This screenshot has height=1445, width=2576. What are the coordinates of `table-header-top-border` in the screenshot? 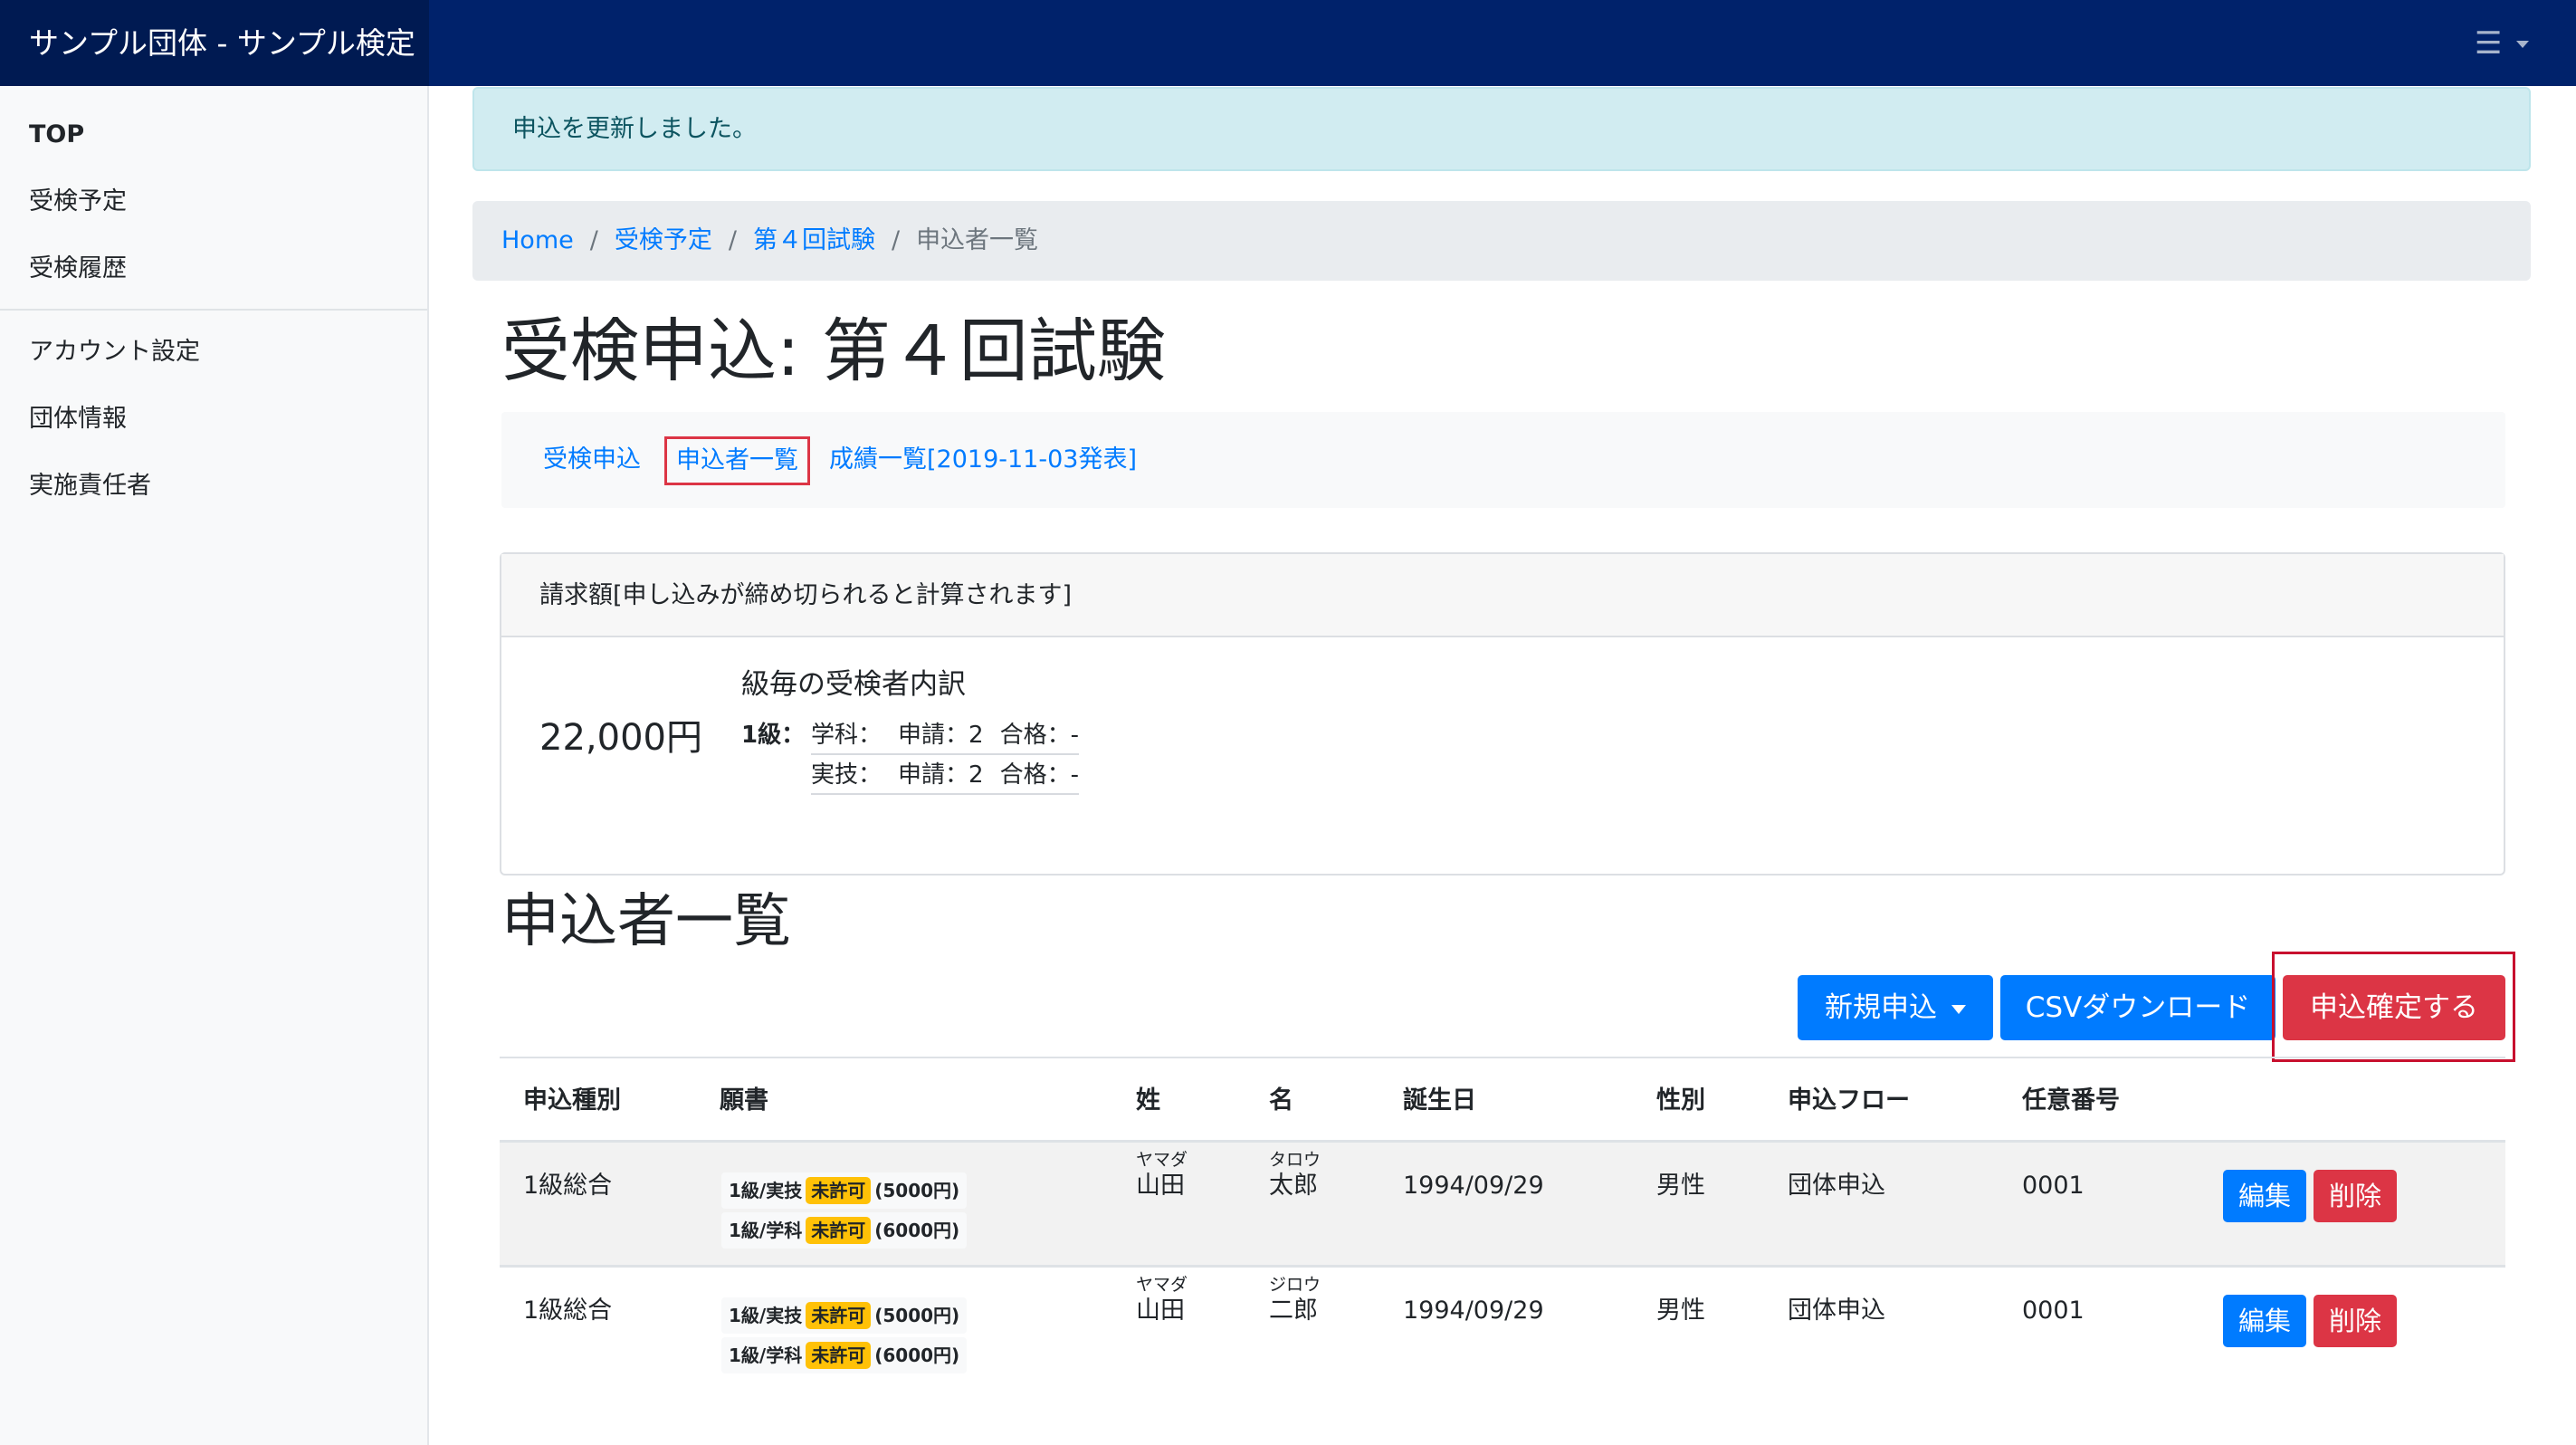 It's located at (1503, 1058).